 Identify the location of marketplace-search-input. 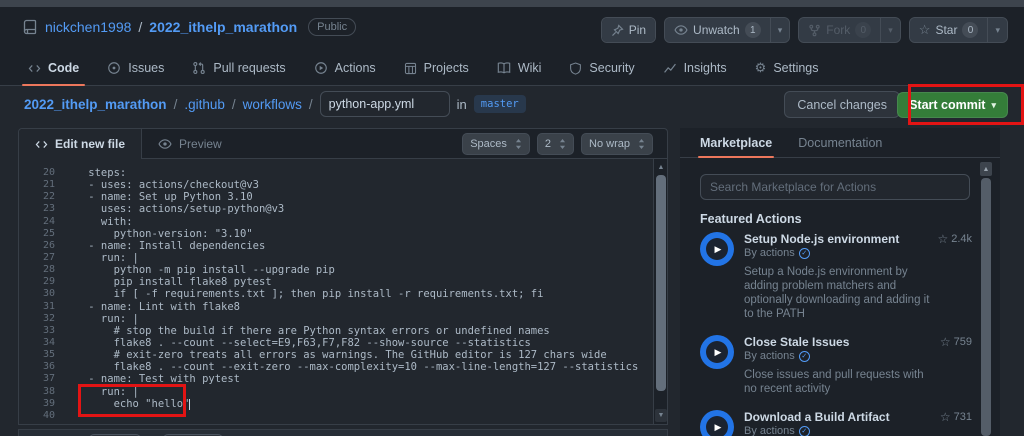
(835, 187).